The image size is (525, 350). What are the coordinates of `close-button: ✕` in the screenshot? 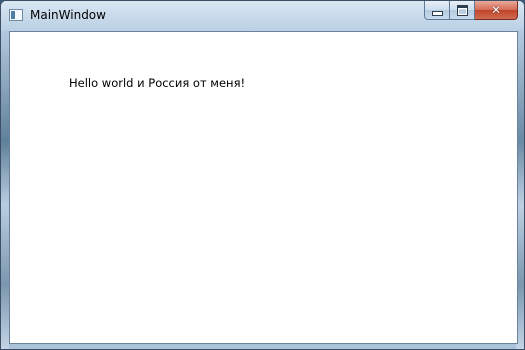 It's located at (496, 10).